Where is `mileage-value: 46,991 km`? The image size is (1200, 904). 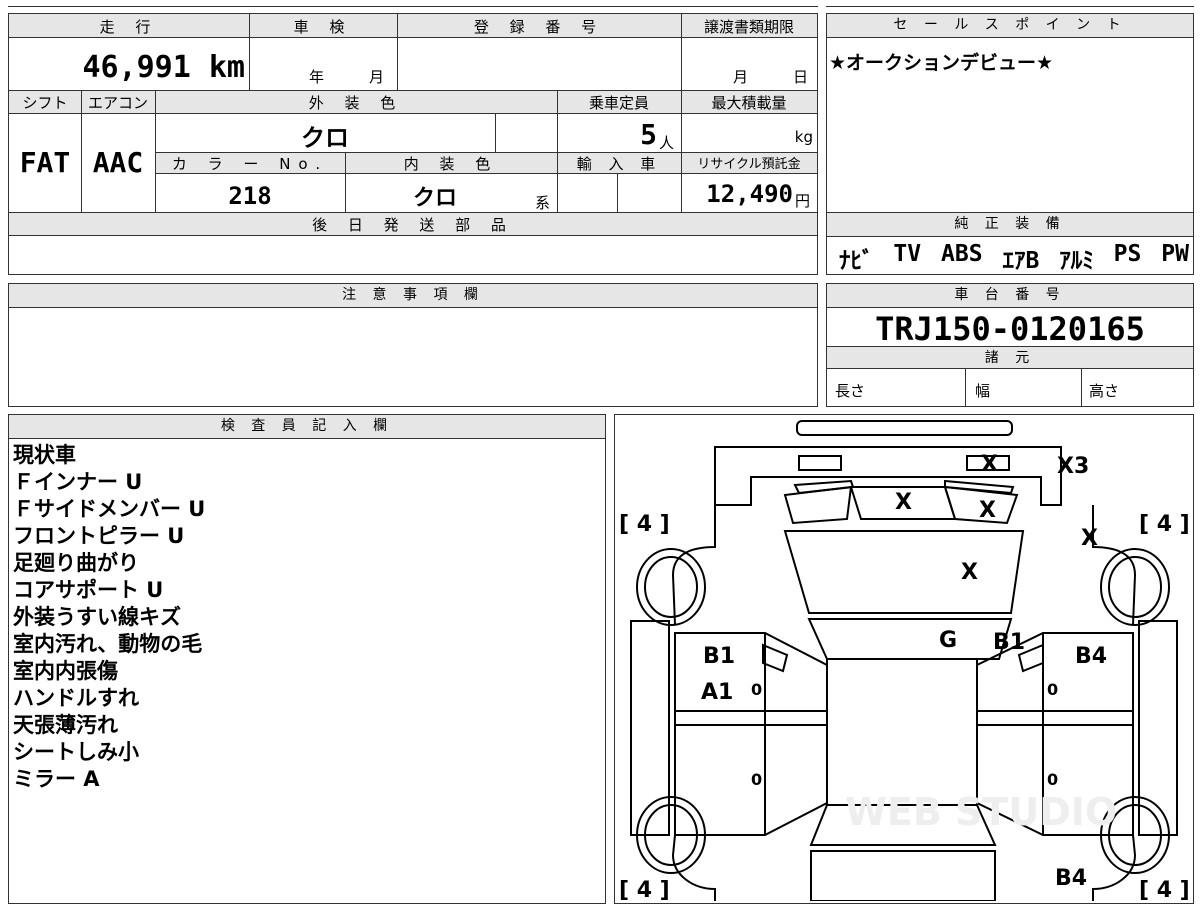
mileage-value: 46,991 km is located at coordinates (163, 67).